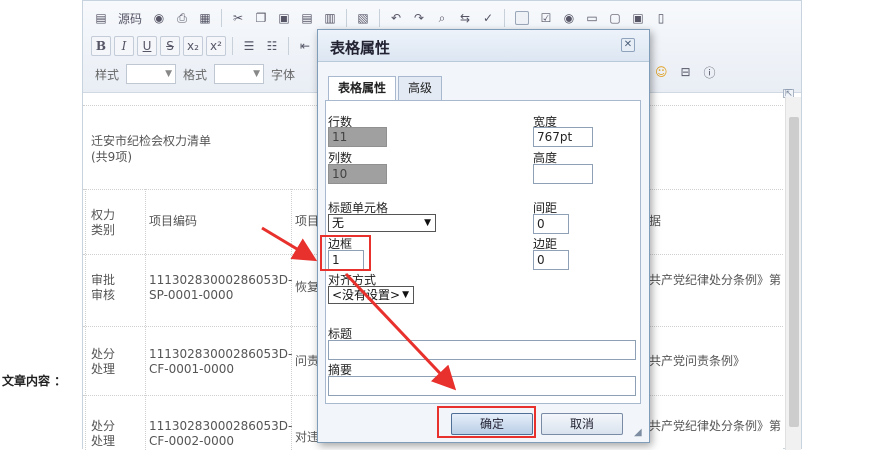 Image resolution: width=876 pixels, height=450 pixels. I want to click on undo-icon: ↶, so click(396, 18).